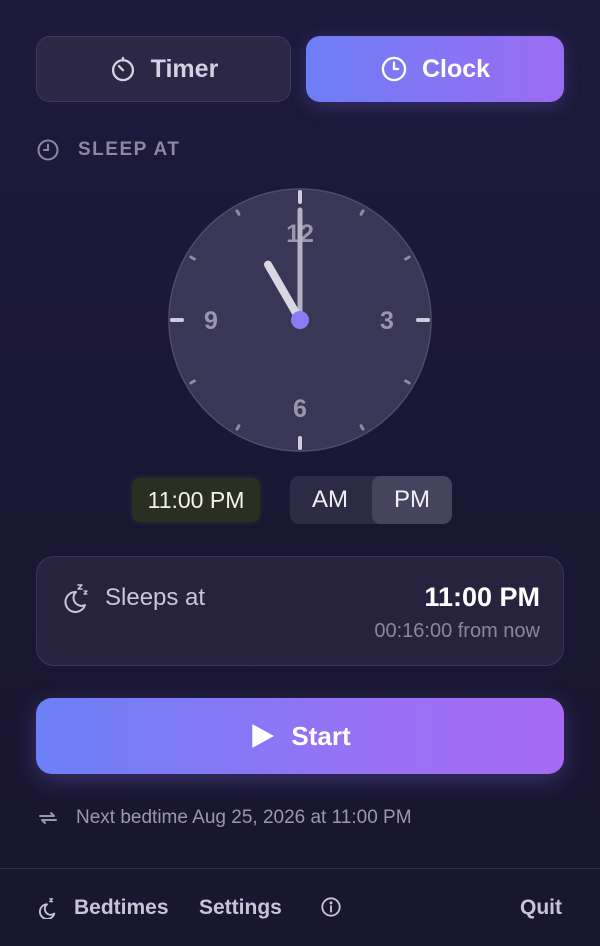 The width and height of the screenshot is (600, 946). I want to click on next-bedtime-row: Next bedtime Aug 25, 2026 at 11:00 PM, so click(224, 818).